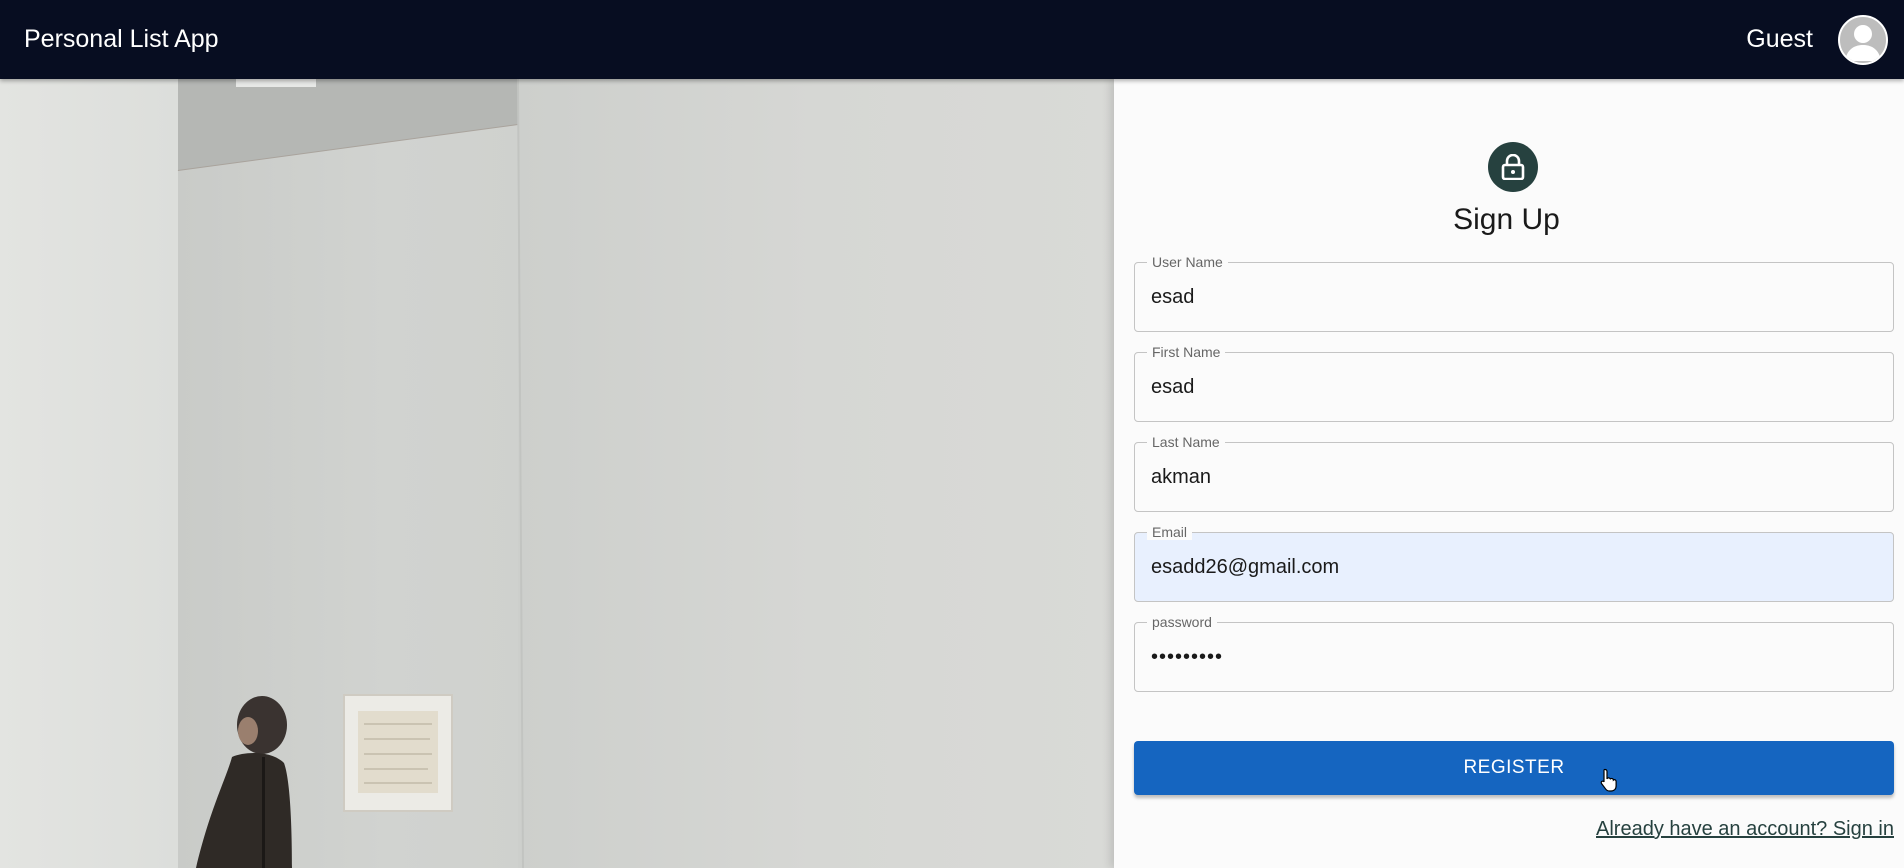 This screenshot has height=868, width=1904. What do you see at coordinates (1609, 782) in the screenshot?
I see `hand-pointer-icon` at bounding box center [1609, 782].